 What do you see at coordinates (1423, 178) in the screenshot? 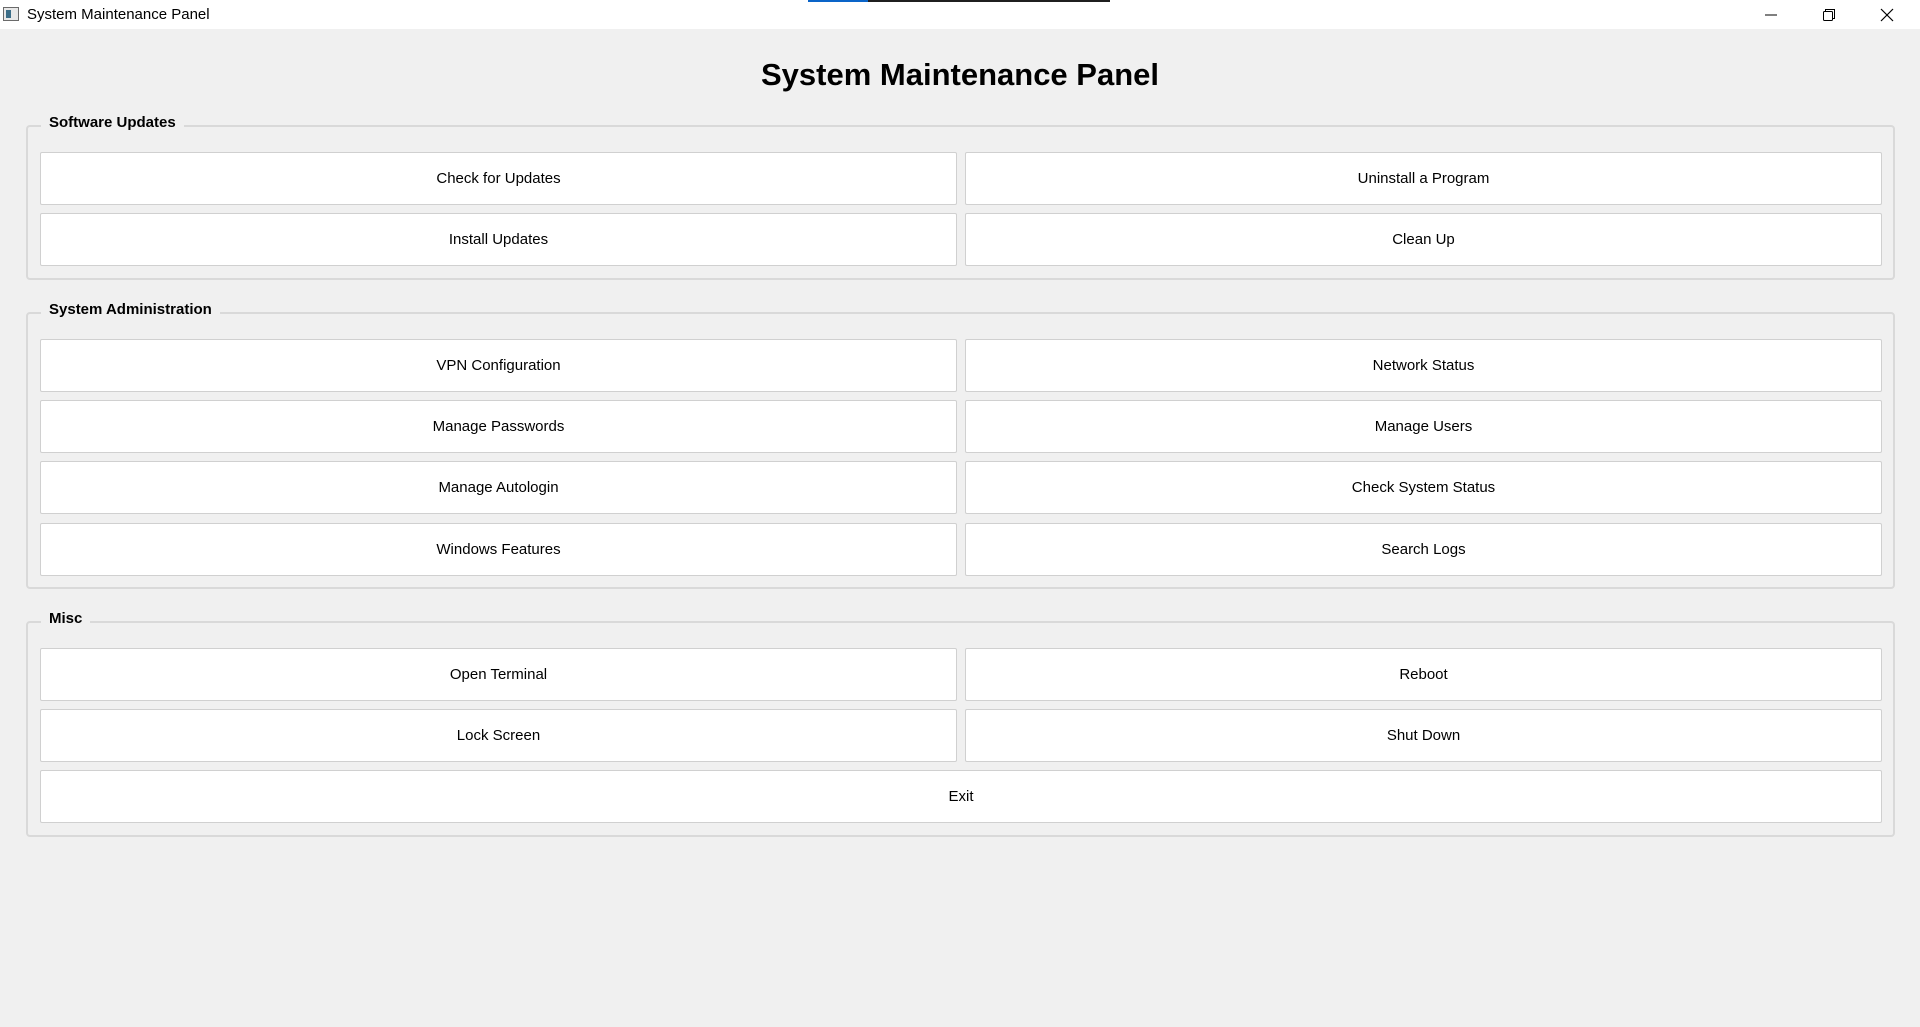
I see `uninstall-program-button: Uninstall a Program` at bounding box center [1423, 178].